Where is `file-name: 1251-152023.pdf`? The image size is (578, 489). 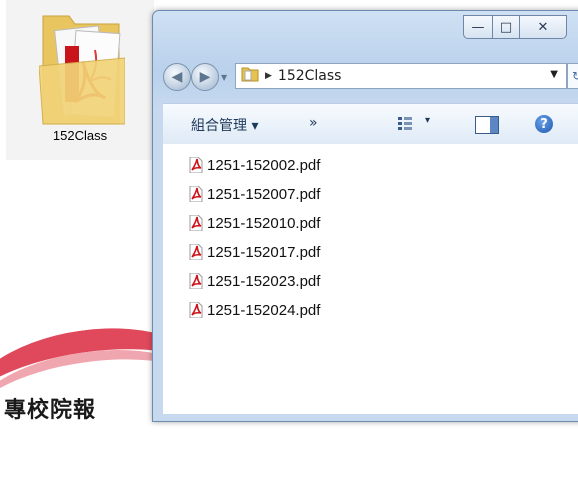 file-name: 1251-152023.pdf is located at coordinates (264, 281).